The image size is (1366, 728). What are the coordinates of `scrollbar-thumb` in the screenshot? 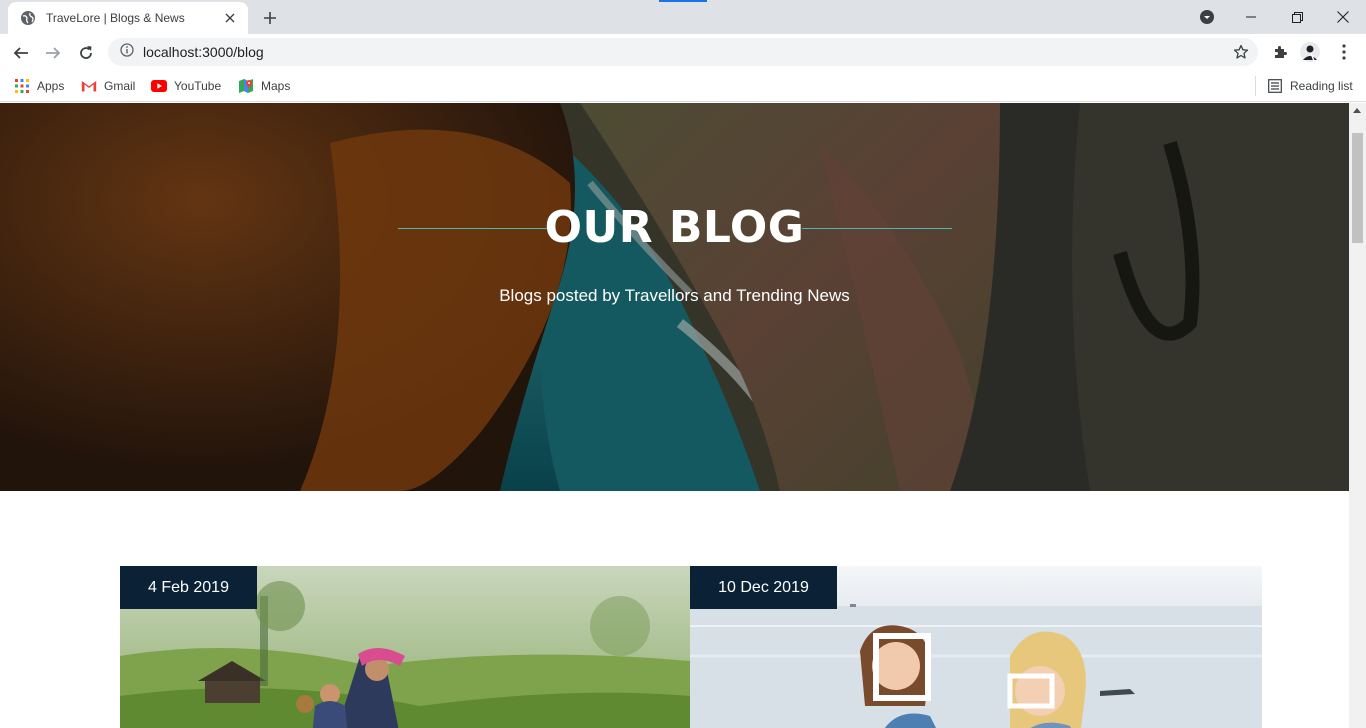 It's located at (1357, 188).